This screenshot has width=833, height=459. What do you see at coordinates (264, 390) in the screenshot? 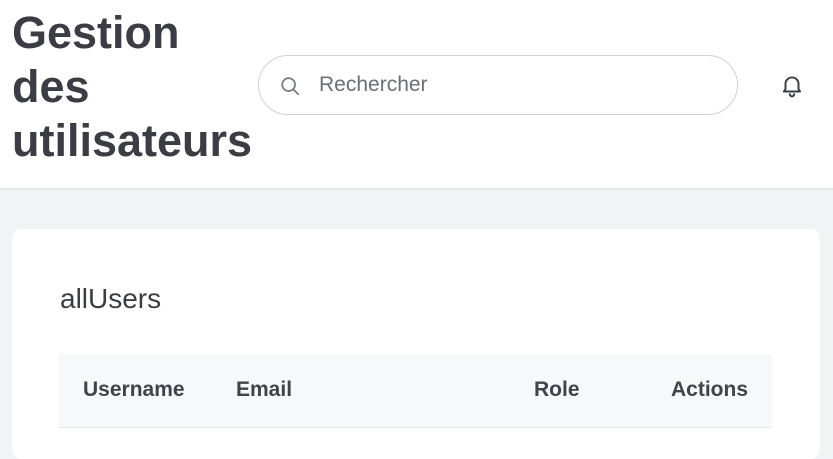
I see `column-header-email: Email` at bounding box center [264, 390].